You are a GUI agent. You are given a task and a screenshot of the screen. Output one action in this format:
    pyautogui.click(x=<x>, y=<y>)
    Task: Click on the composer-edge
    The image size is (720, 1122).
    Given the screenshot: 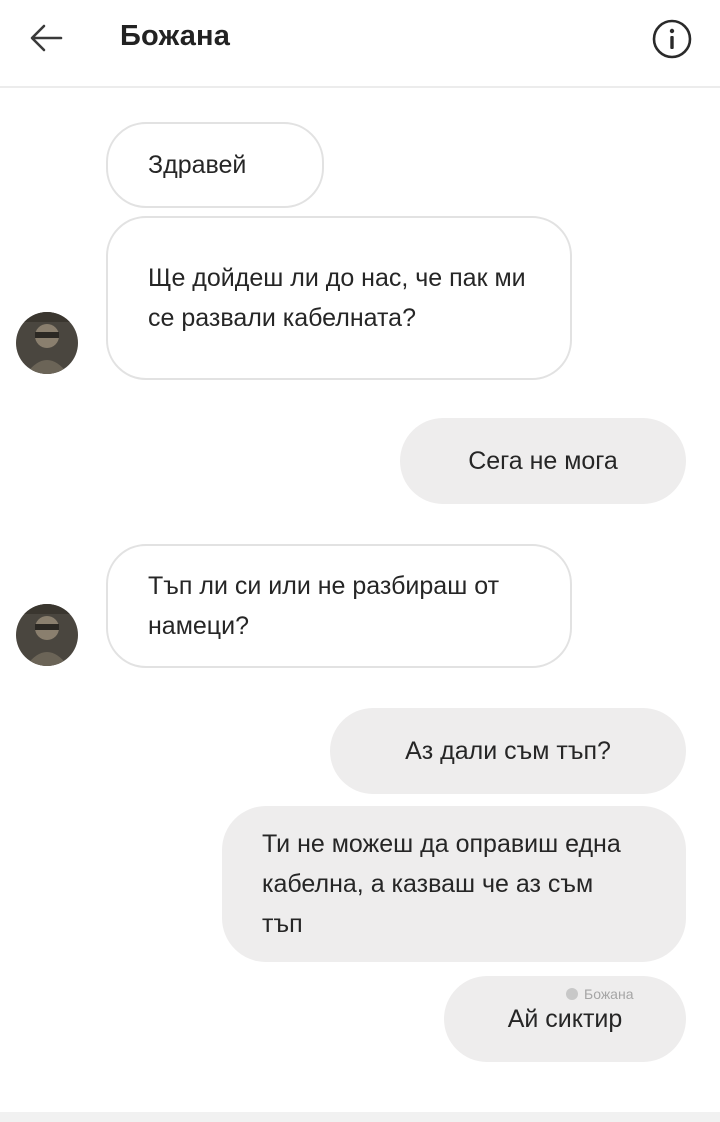 What is the action you would take?
    pyautogui.click(x=360, y=1117)
    